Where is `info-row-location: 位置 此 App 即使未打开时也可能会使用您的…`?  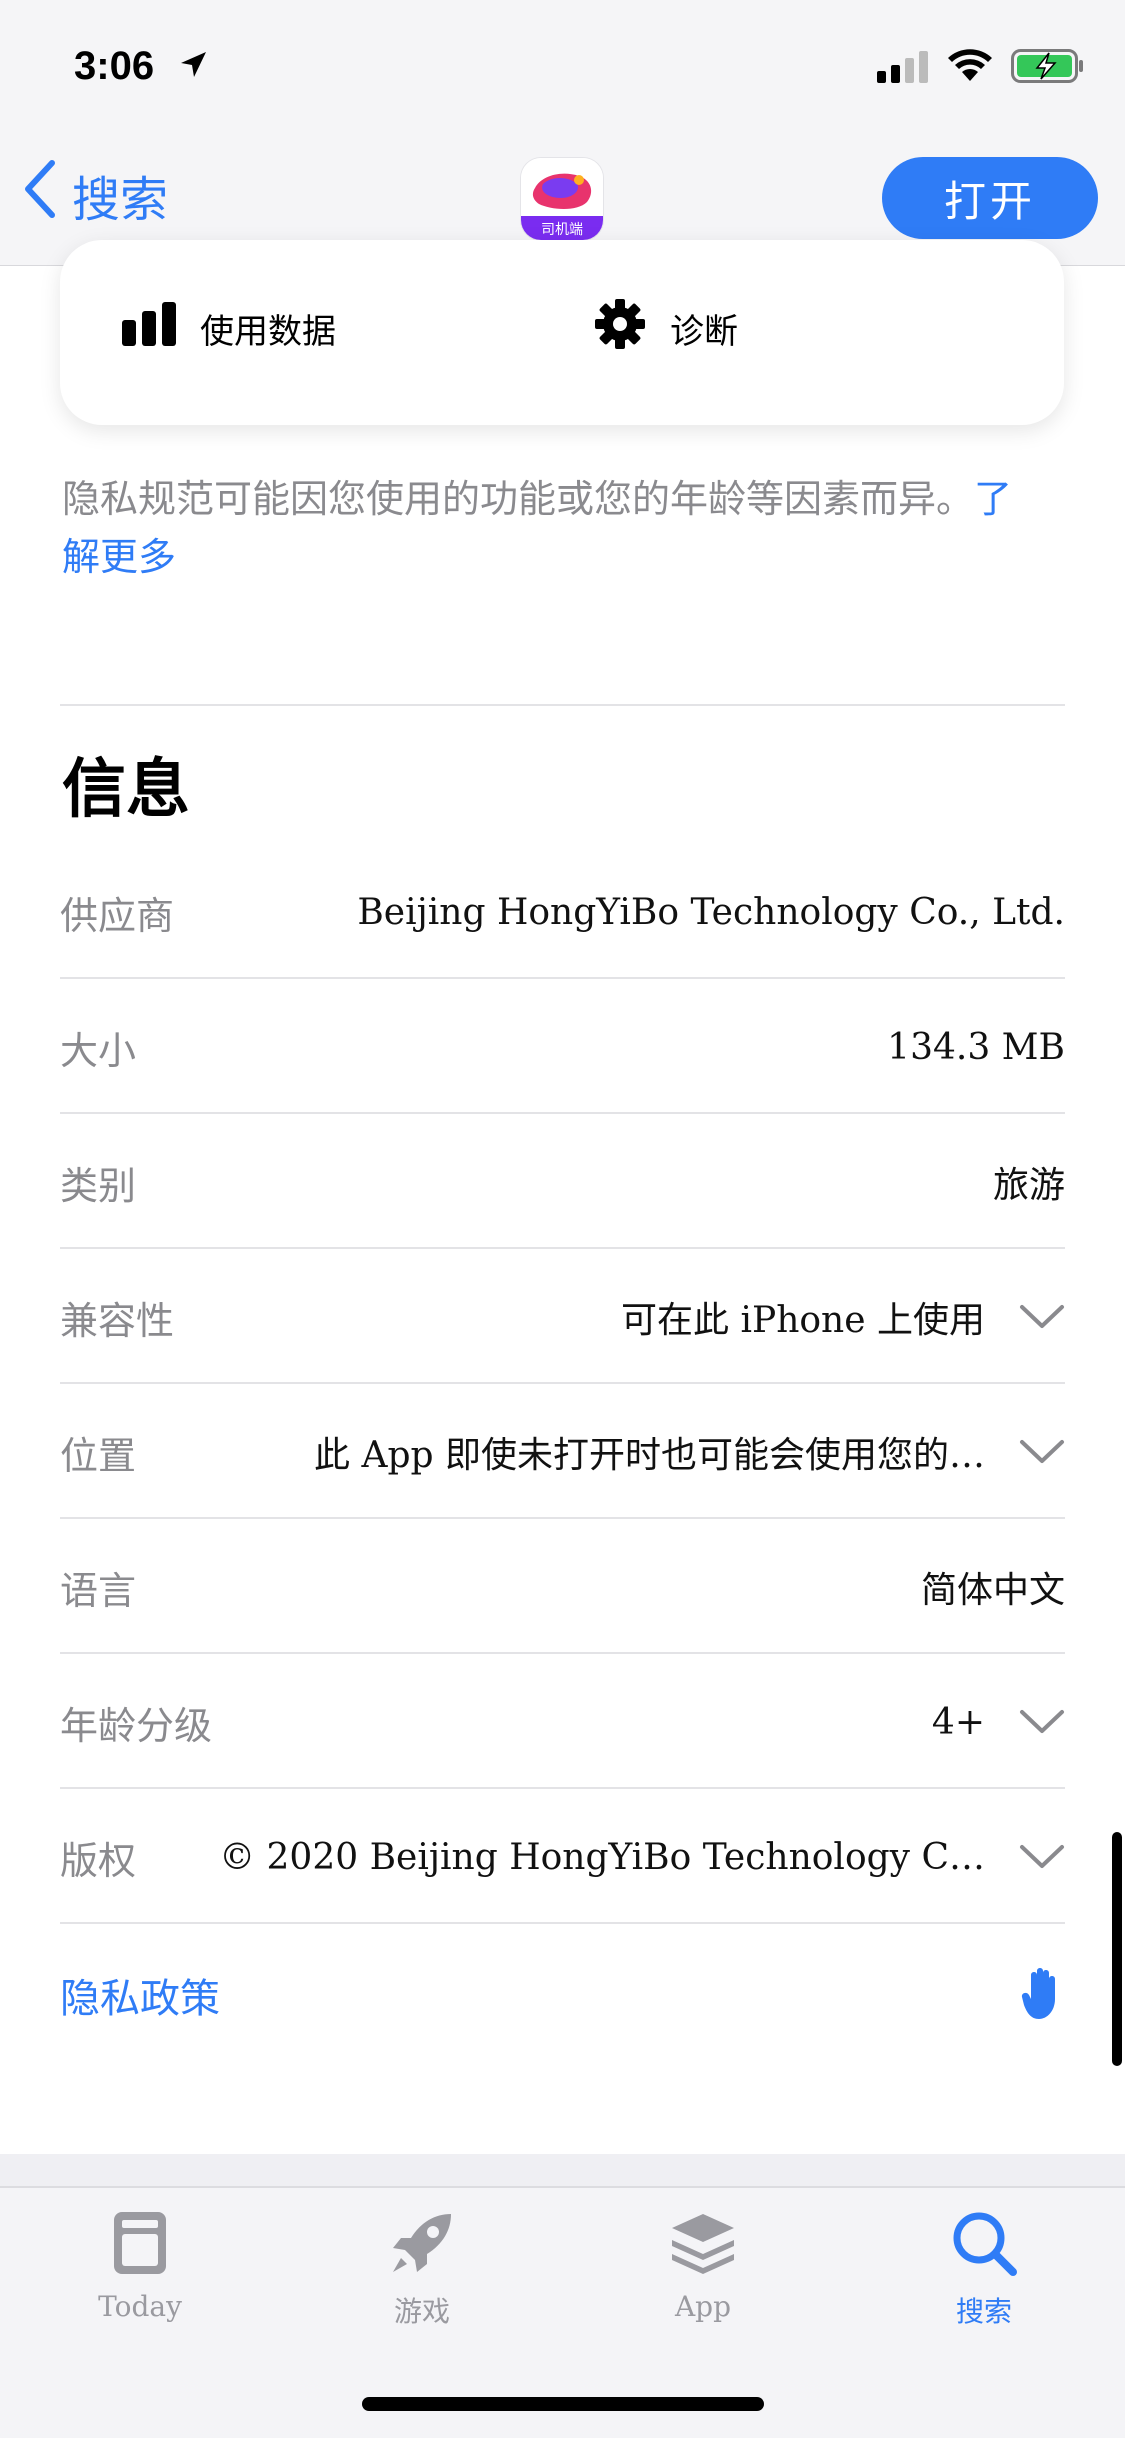
info-row-location: 位置 此 App 即使未打开时也可能会使用您的… is located at coordinates (562, 1452).